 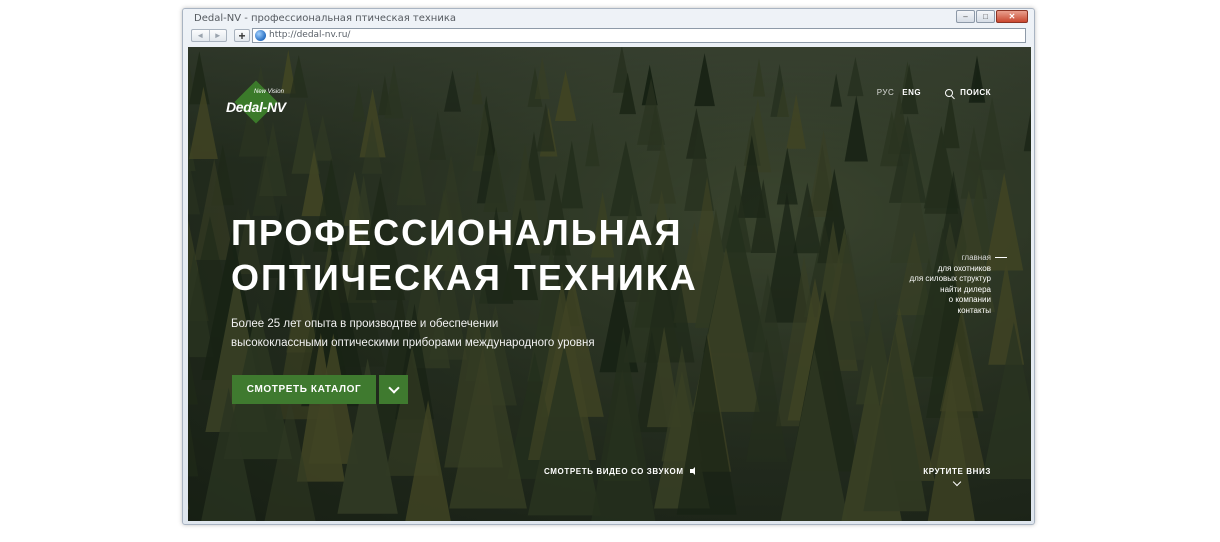 I want to click on logo-name: Dedal-NV, so click(x=256, y=107).